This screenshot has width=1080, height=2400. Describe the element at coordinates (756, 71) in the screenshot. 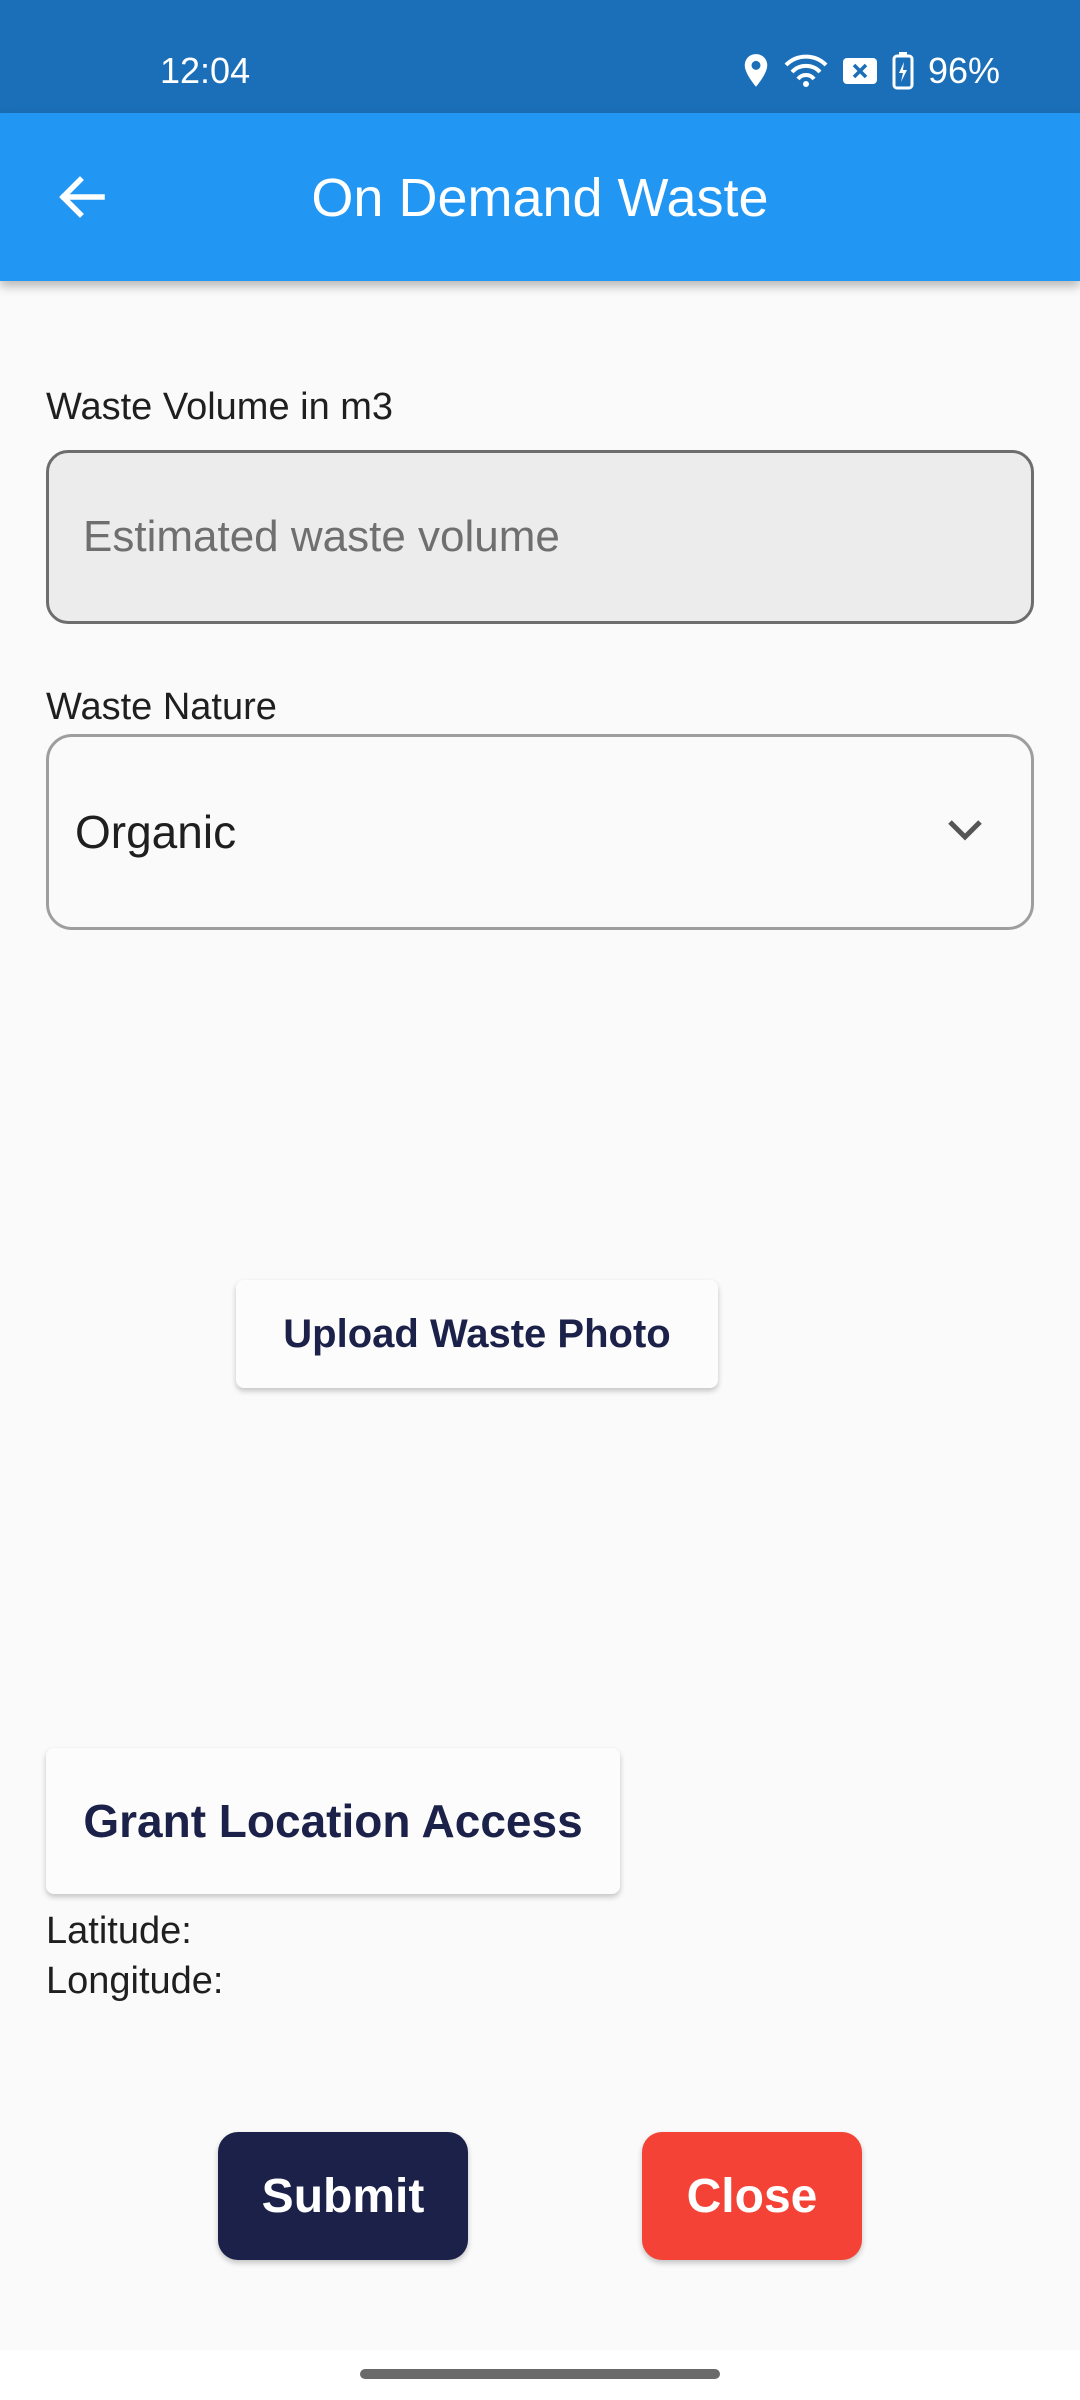

I see `location-icon` at that location.